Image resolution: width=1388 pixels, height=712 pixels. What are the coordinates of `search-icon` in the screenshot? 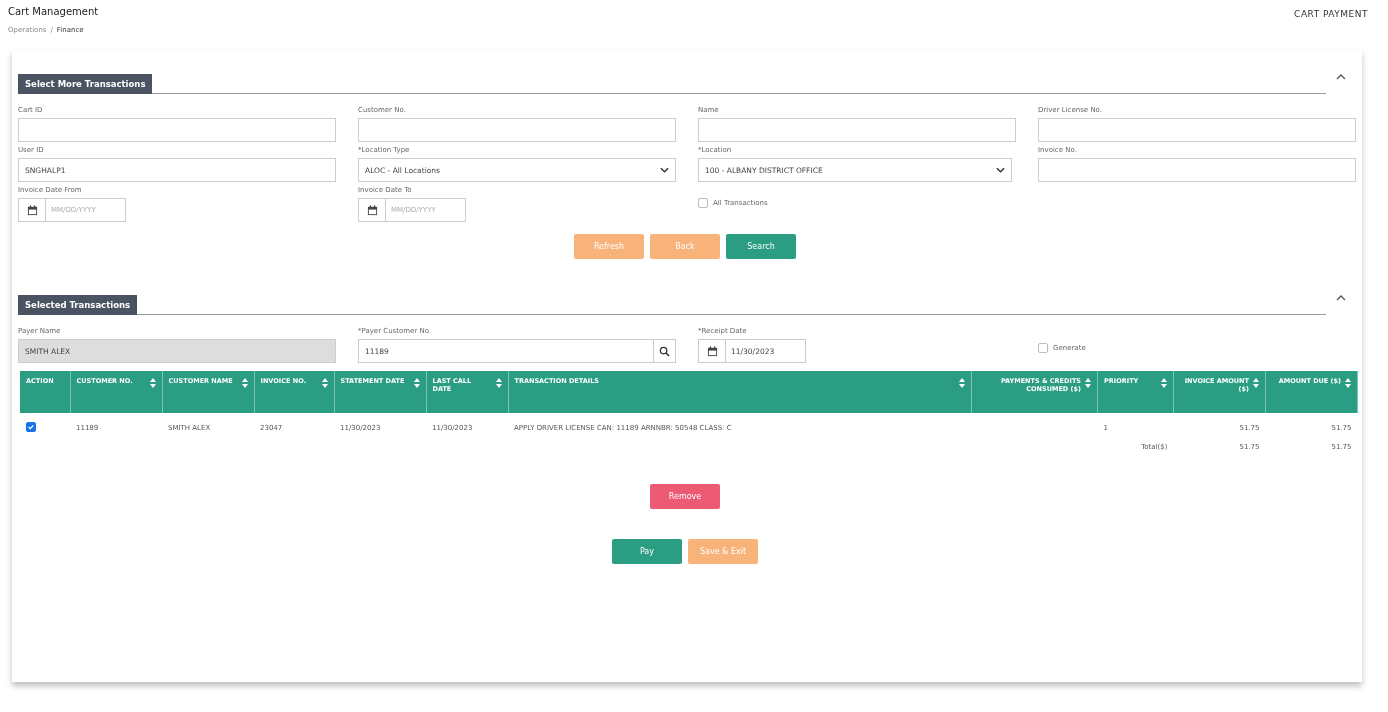 It's located at (664, 351).